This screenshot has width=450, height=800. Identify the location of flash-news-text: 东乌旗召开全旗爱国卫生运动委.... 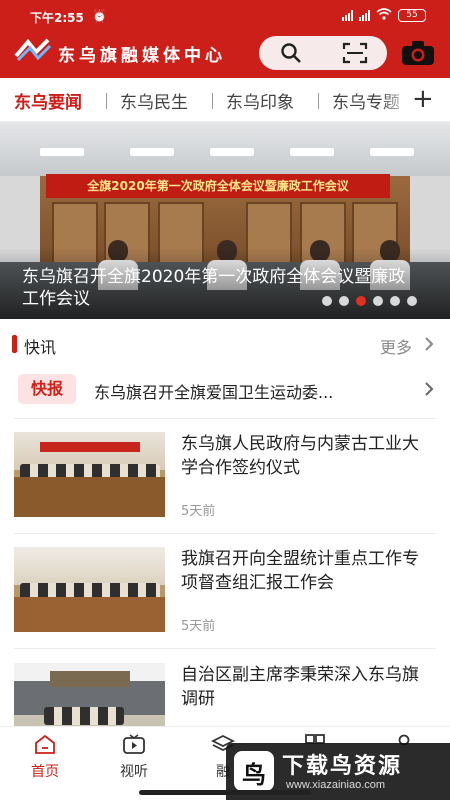
(213, 391).